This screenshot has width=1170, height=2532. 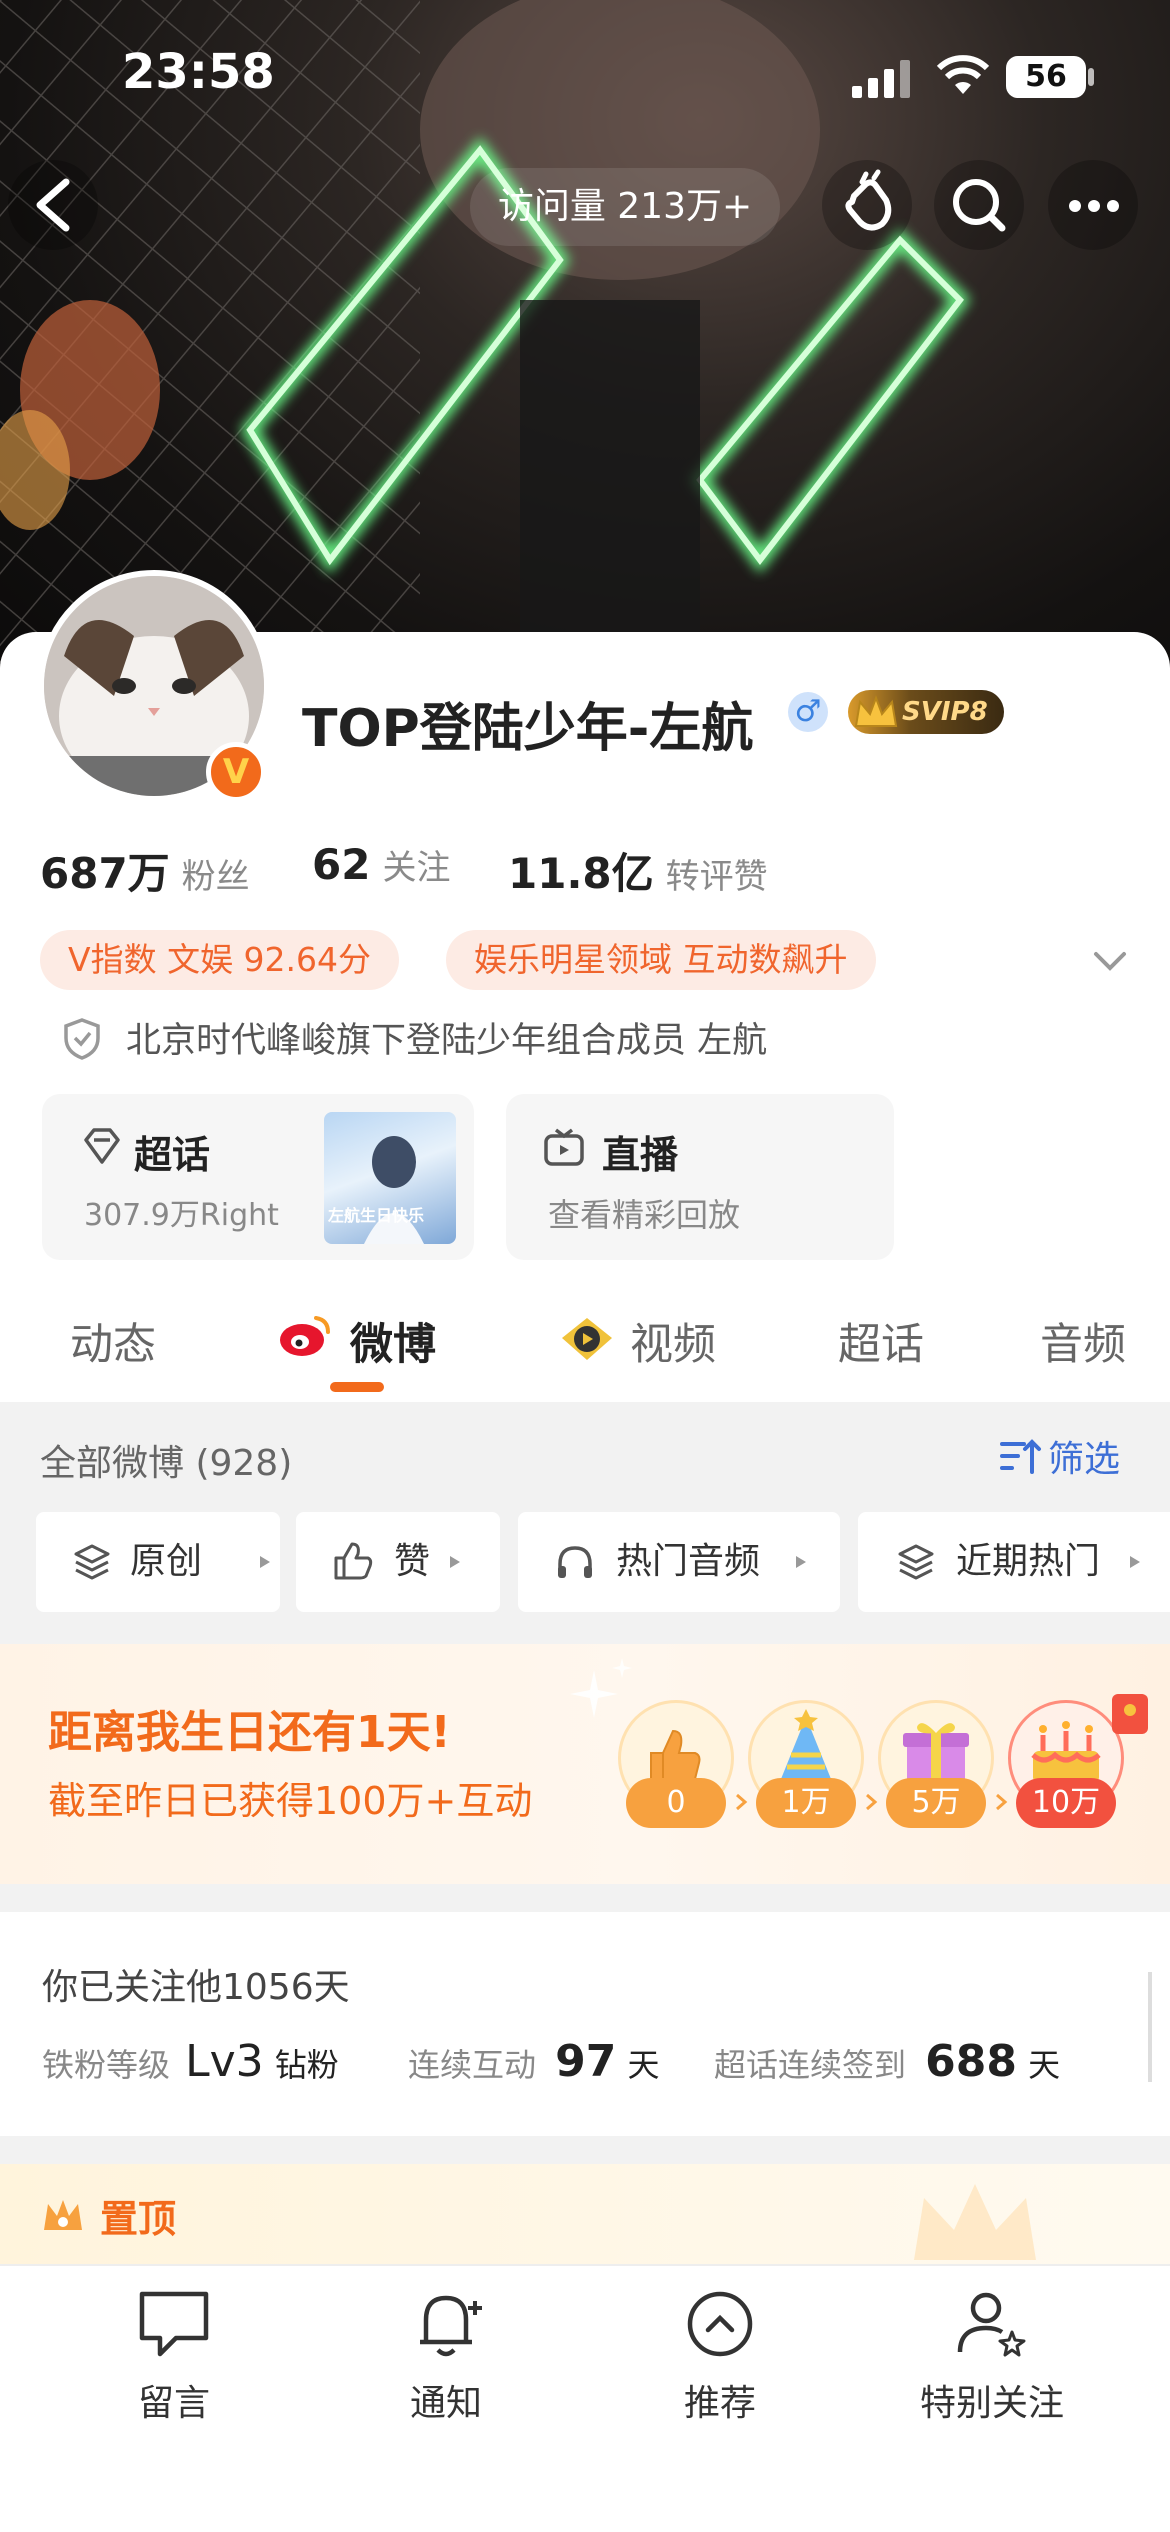 I want to click on fan-level: 铁粉等级 Lv3 钻粉, so click(x=190, y=2061).